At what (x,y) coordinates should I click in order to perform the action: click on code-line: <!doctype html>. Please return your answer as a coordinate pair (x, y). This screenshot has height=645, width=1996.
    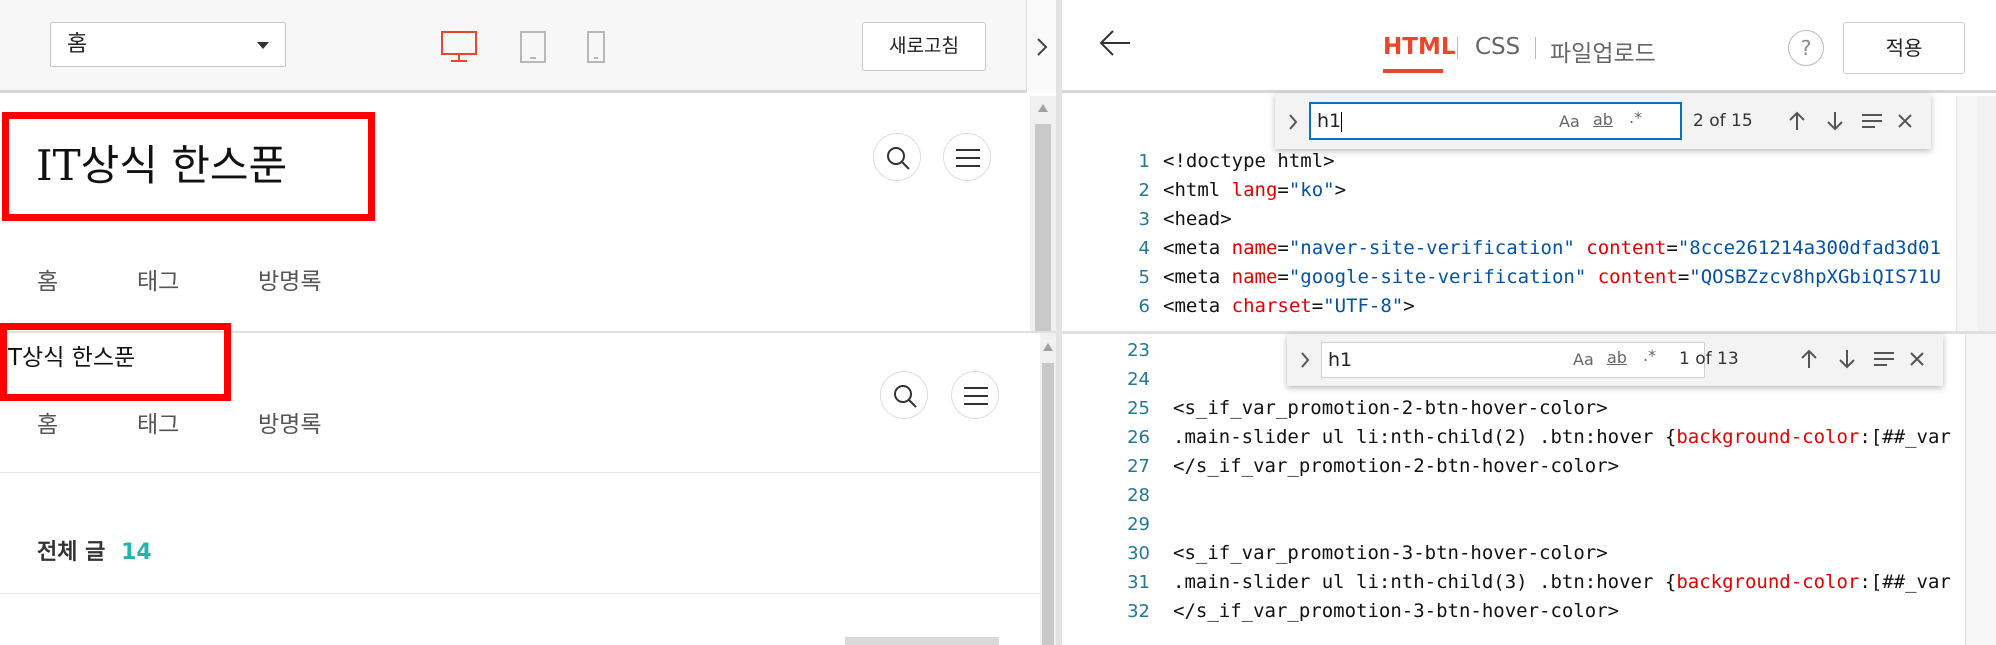
    Looking at the image, I should click on (1579, 161).